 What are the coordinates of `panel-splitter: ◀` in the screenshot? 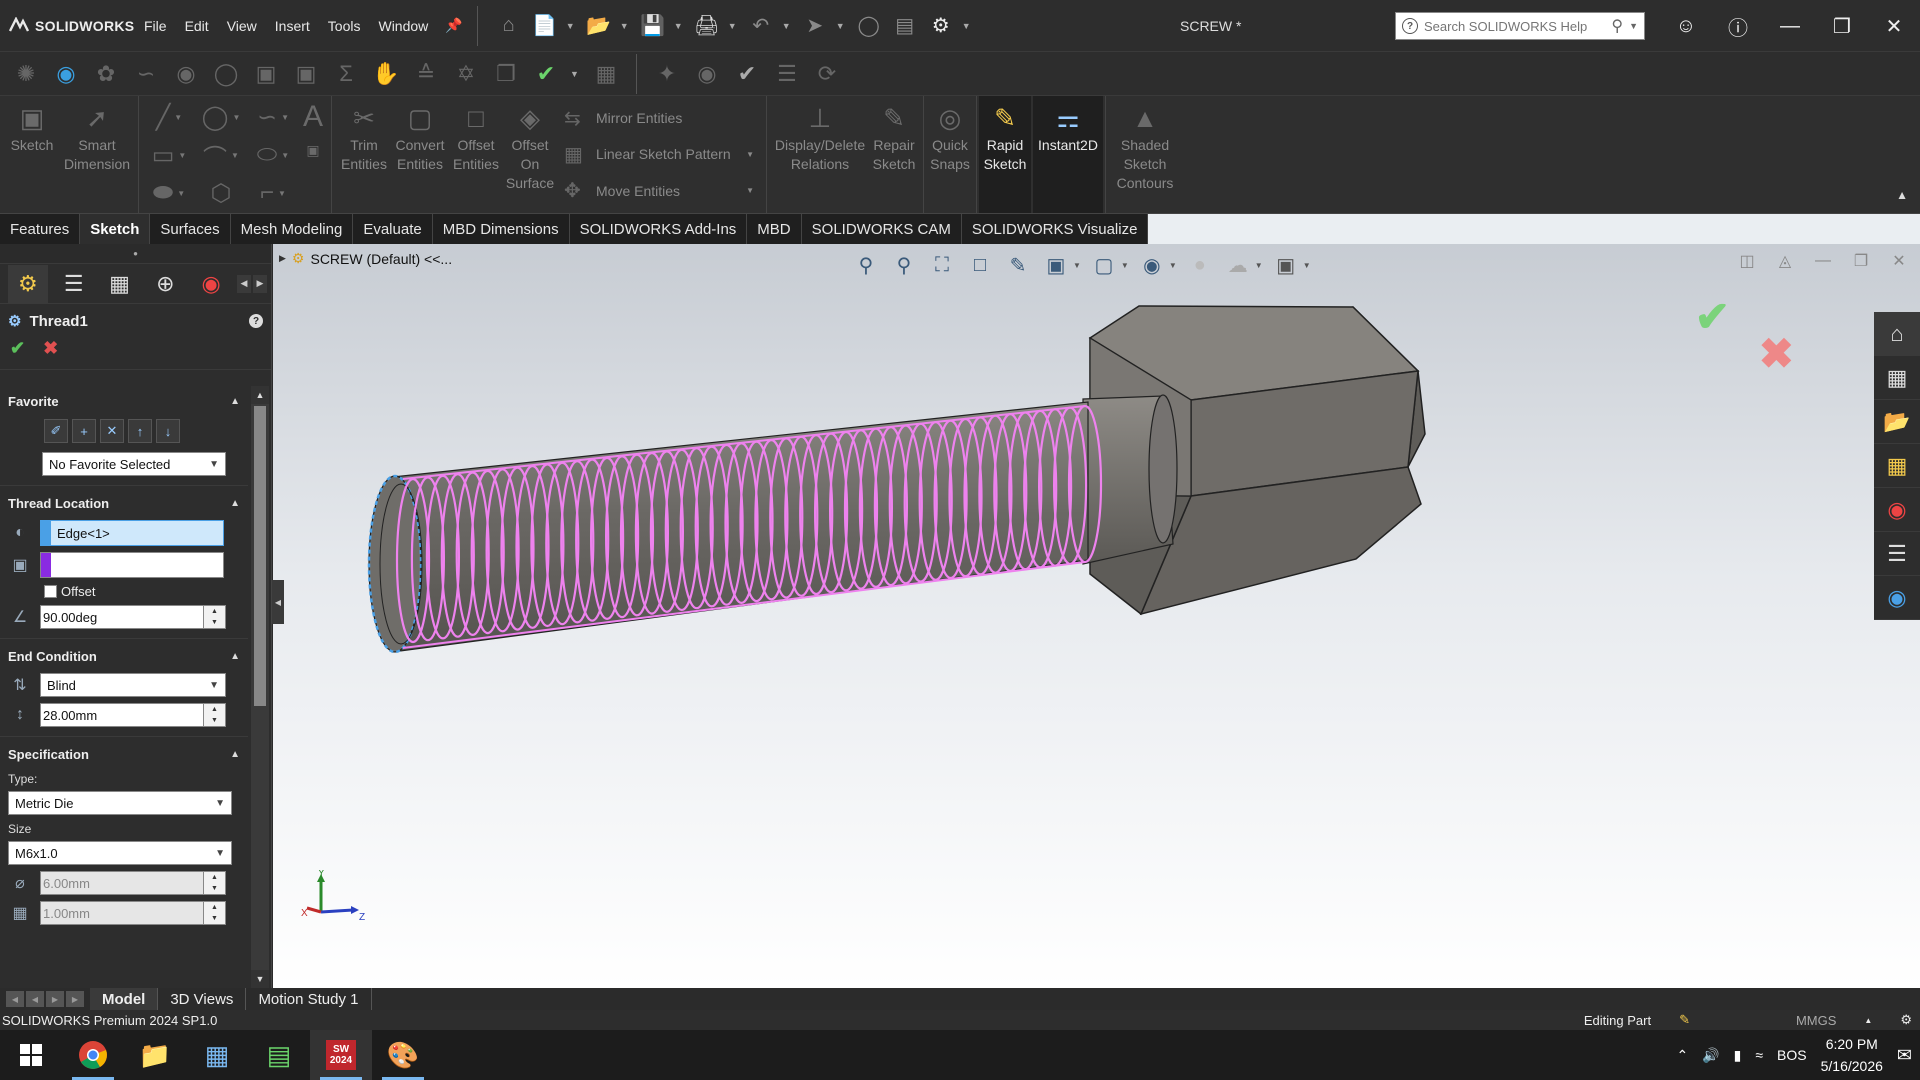 It's located at (278, 602).